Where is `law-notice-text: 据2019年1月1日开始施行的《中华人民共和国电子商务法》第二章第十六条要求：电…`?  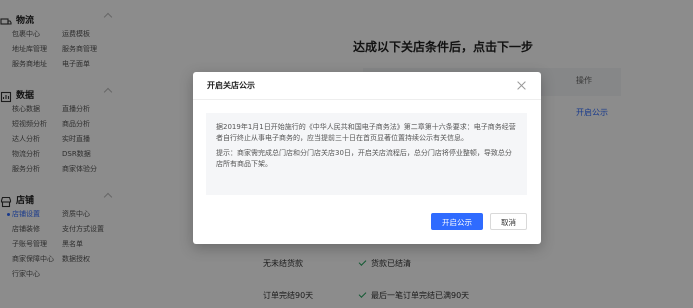
law-notice-text: 据2019年1月1日开始施行的《中华人民共和国电子商务法》第二章第十六条要求：电… is located at coordinates (366, 132).